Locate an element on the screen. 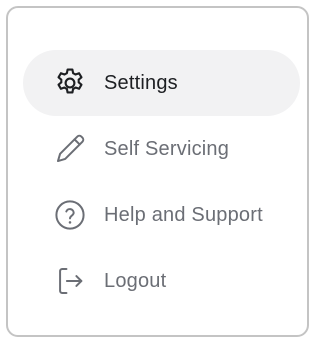  logout-icon is located at coordinates (70, 281).